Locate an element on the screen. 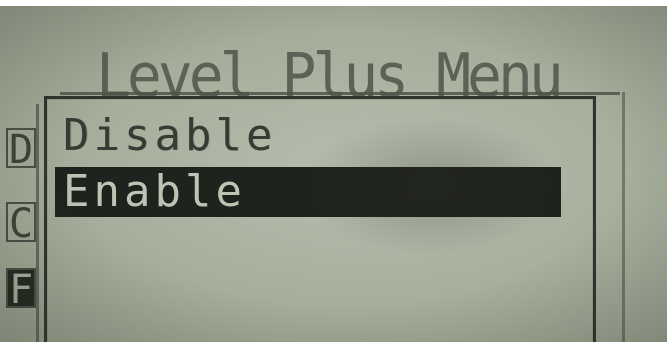  background-menu-item-3: F is located at coordinates (21, 288).